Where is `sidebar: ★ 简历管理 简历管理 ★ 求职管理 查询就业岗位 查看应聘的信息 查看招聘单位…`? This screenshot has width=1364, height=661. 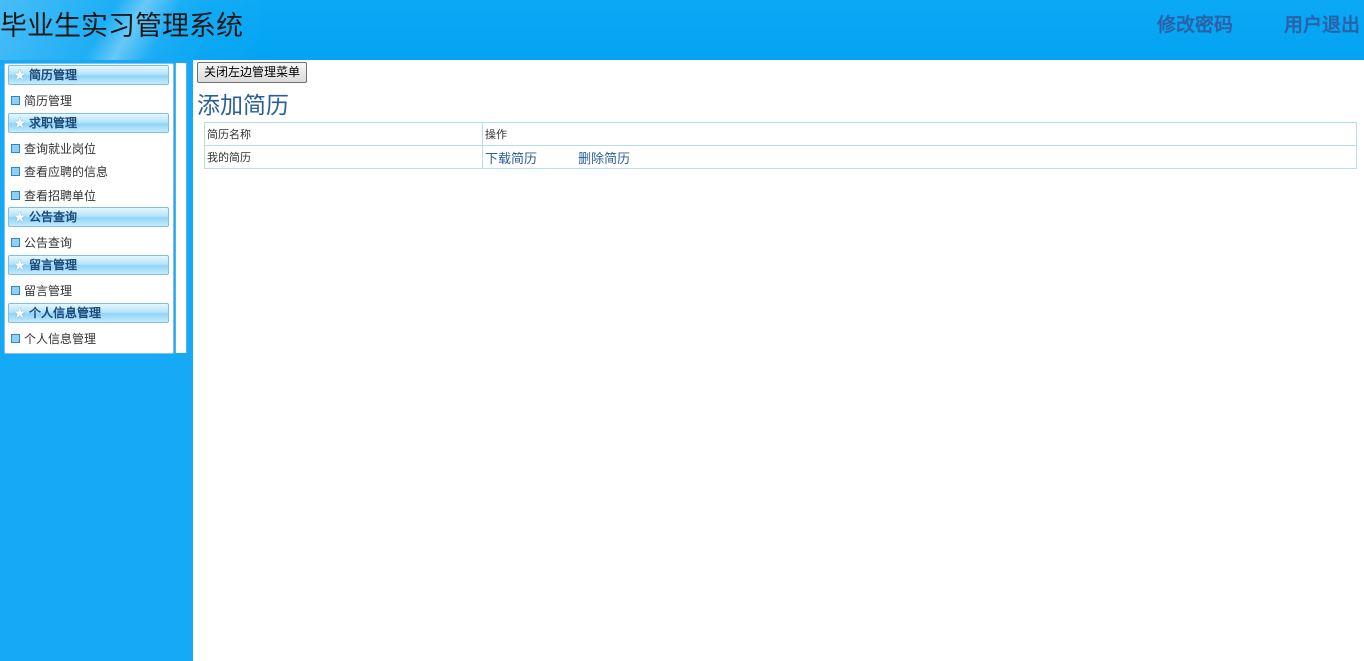
sidebar: ★ 简历管理 简历管理 ★ 求职管理 查询就业岗位 查看应聘的信息 查看招聘单位… is located at coordinates (96, 360).